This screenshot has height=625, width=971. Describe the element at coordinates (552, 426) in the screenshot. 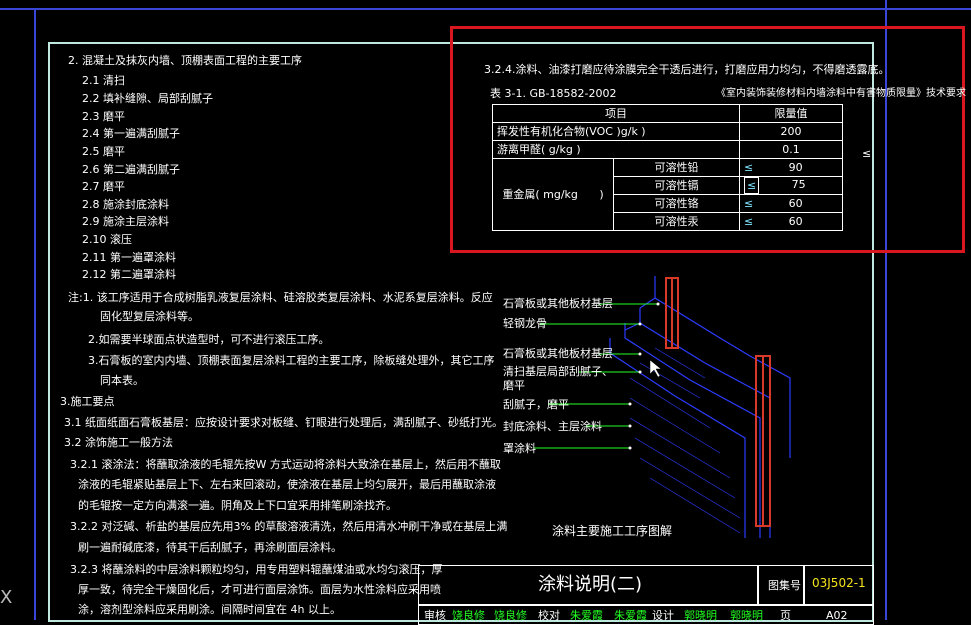

I see `diagram-label: 封底涂料、主层涂料` at that location.